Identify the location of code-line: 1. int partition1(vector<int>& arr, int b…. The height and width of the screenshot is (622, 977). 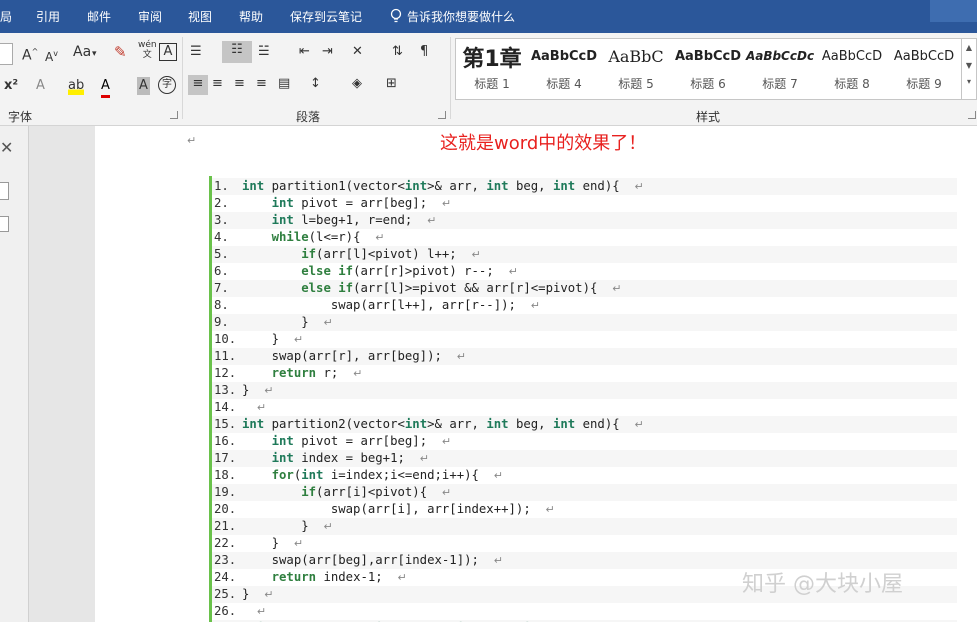
(584, 186).